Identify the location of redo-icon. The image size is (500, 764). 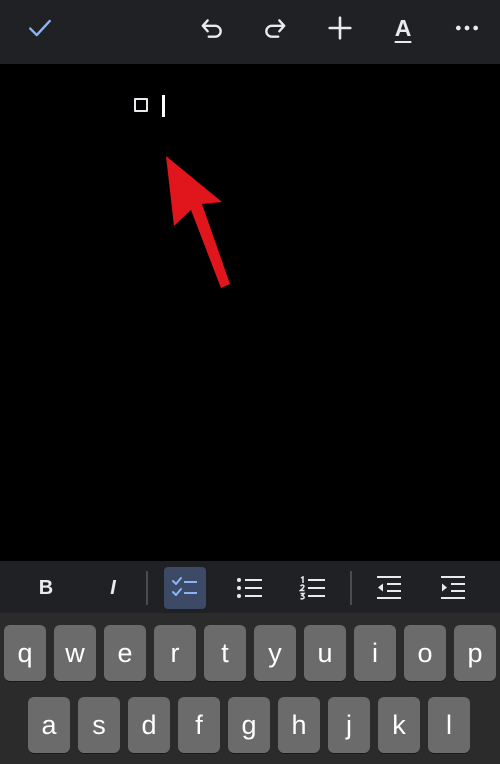
(275, 28).